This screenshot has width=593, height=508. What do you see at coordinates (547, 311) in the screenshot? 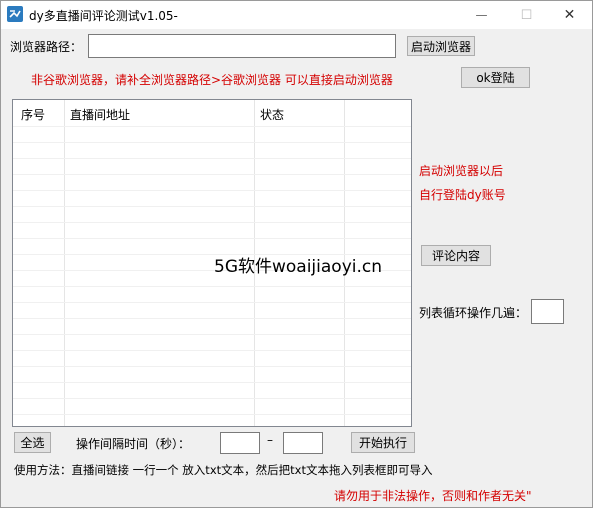
I see `loop-count-input` at bounding box center [547, 311].